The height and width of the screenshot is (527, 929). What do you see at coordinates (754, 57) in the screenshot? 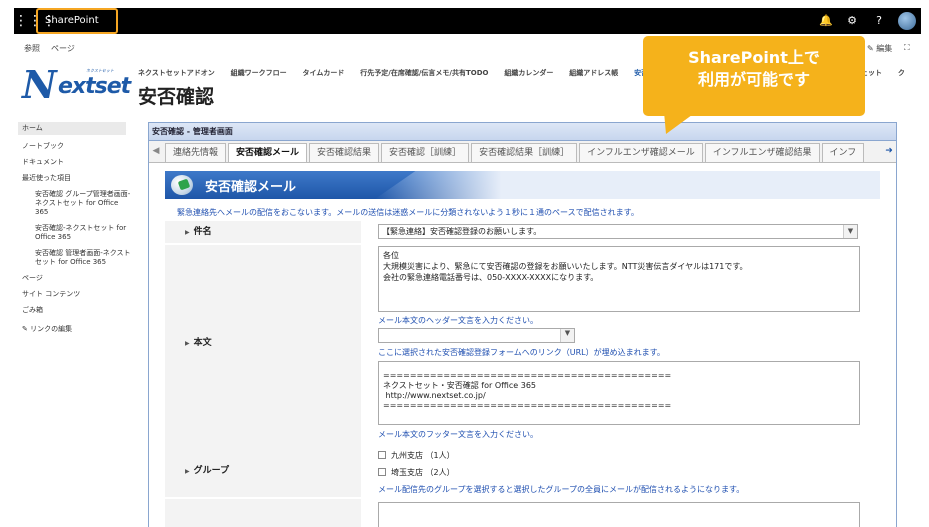
I see `callout-line-1: SharePoint上で` at bounding box center [754, 57].